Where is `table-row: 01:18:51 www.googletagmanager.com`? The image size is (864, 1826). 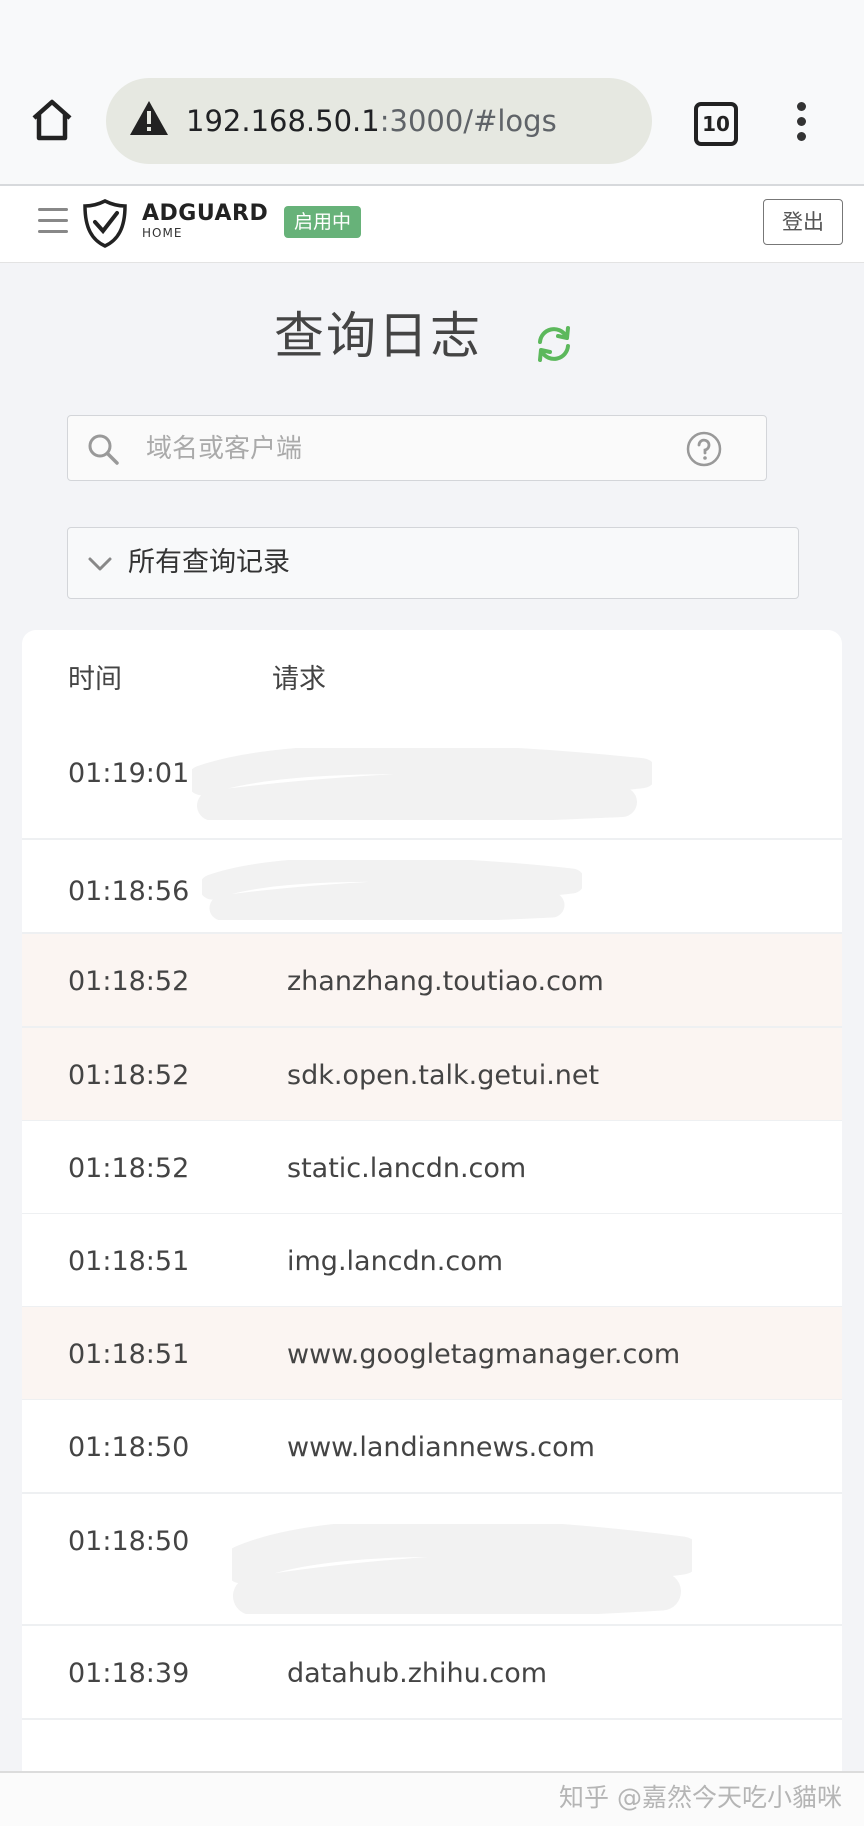
table-row: 01:18:51 www.googletagmanager.com is located at coordinates (432, 1354).